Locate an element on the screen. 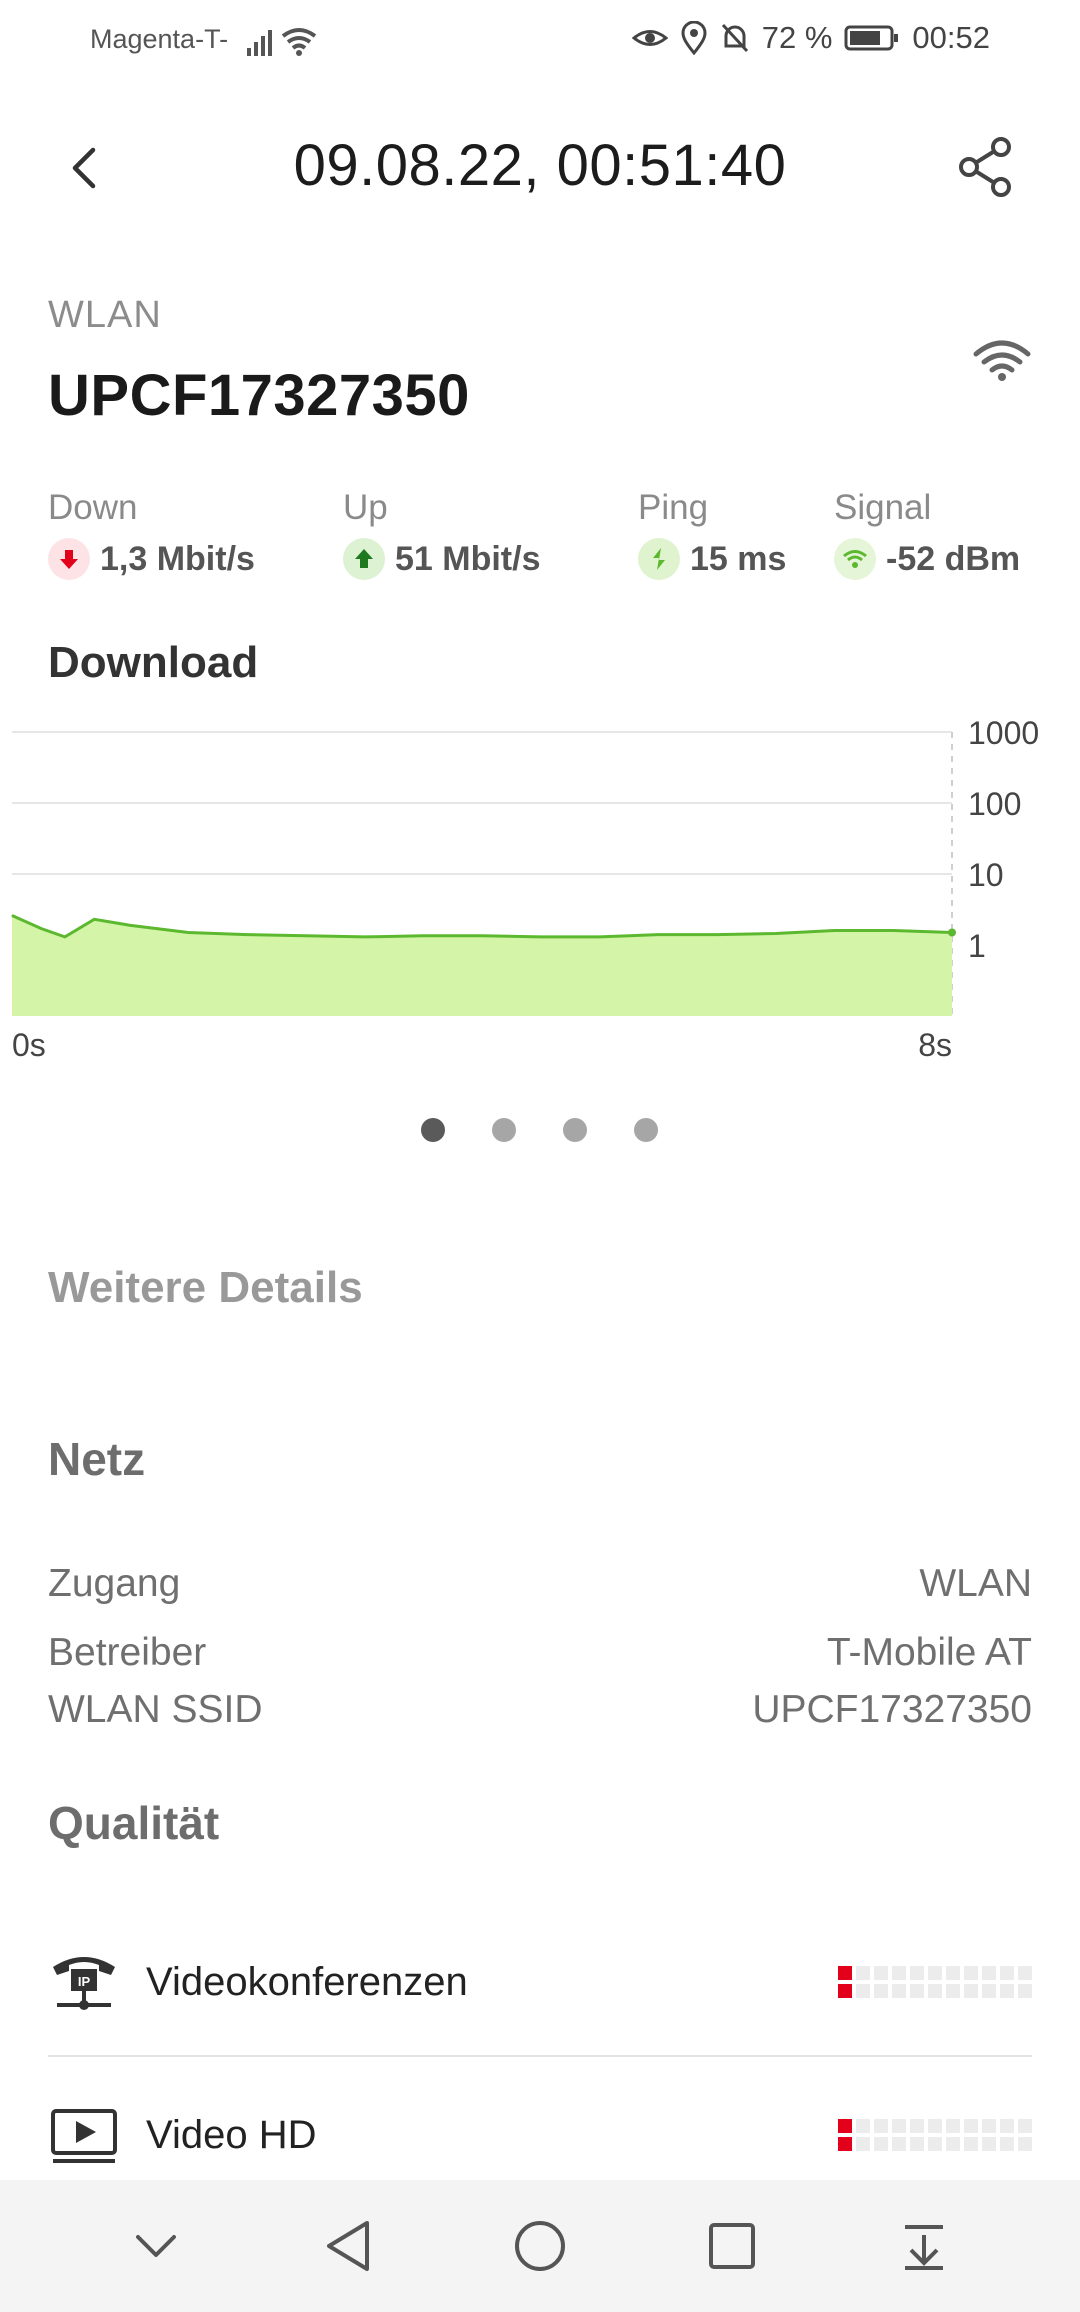 The height and width of the screenshot is (2312, 1080). location-icon is located at coordinates (694, 38).